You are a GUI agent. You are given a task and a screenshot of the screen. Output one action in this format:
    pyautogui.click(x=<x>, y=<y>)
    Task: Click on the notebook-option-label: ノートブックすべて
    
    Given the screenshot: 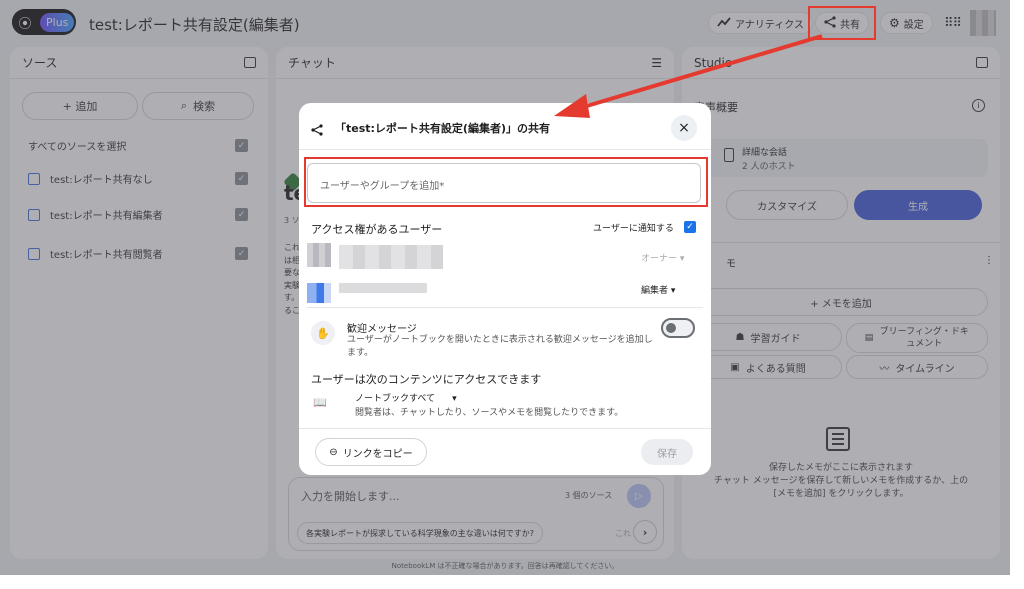 What is the action you would take?
    pyautogui.click(x=395, y=399)
    